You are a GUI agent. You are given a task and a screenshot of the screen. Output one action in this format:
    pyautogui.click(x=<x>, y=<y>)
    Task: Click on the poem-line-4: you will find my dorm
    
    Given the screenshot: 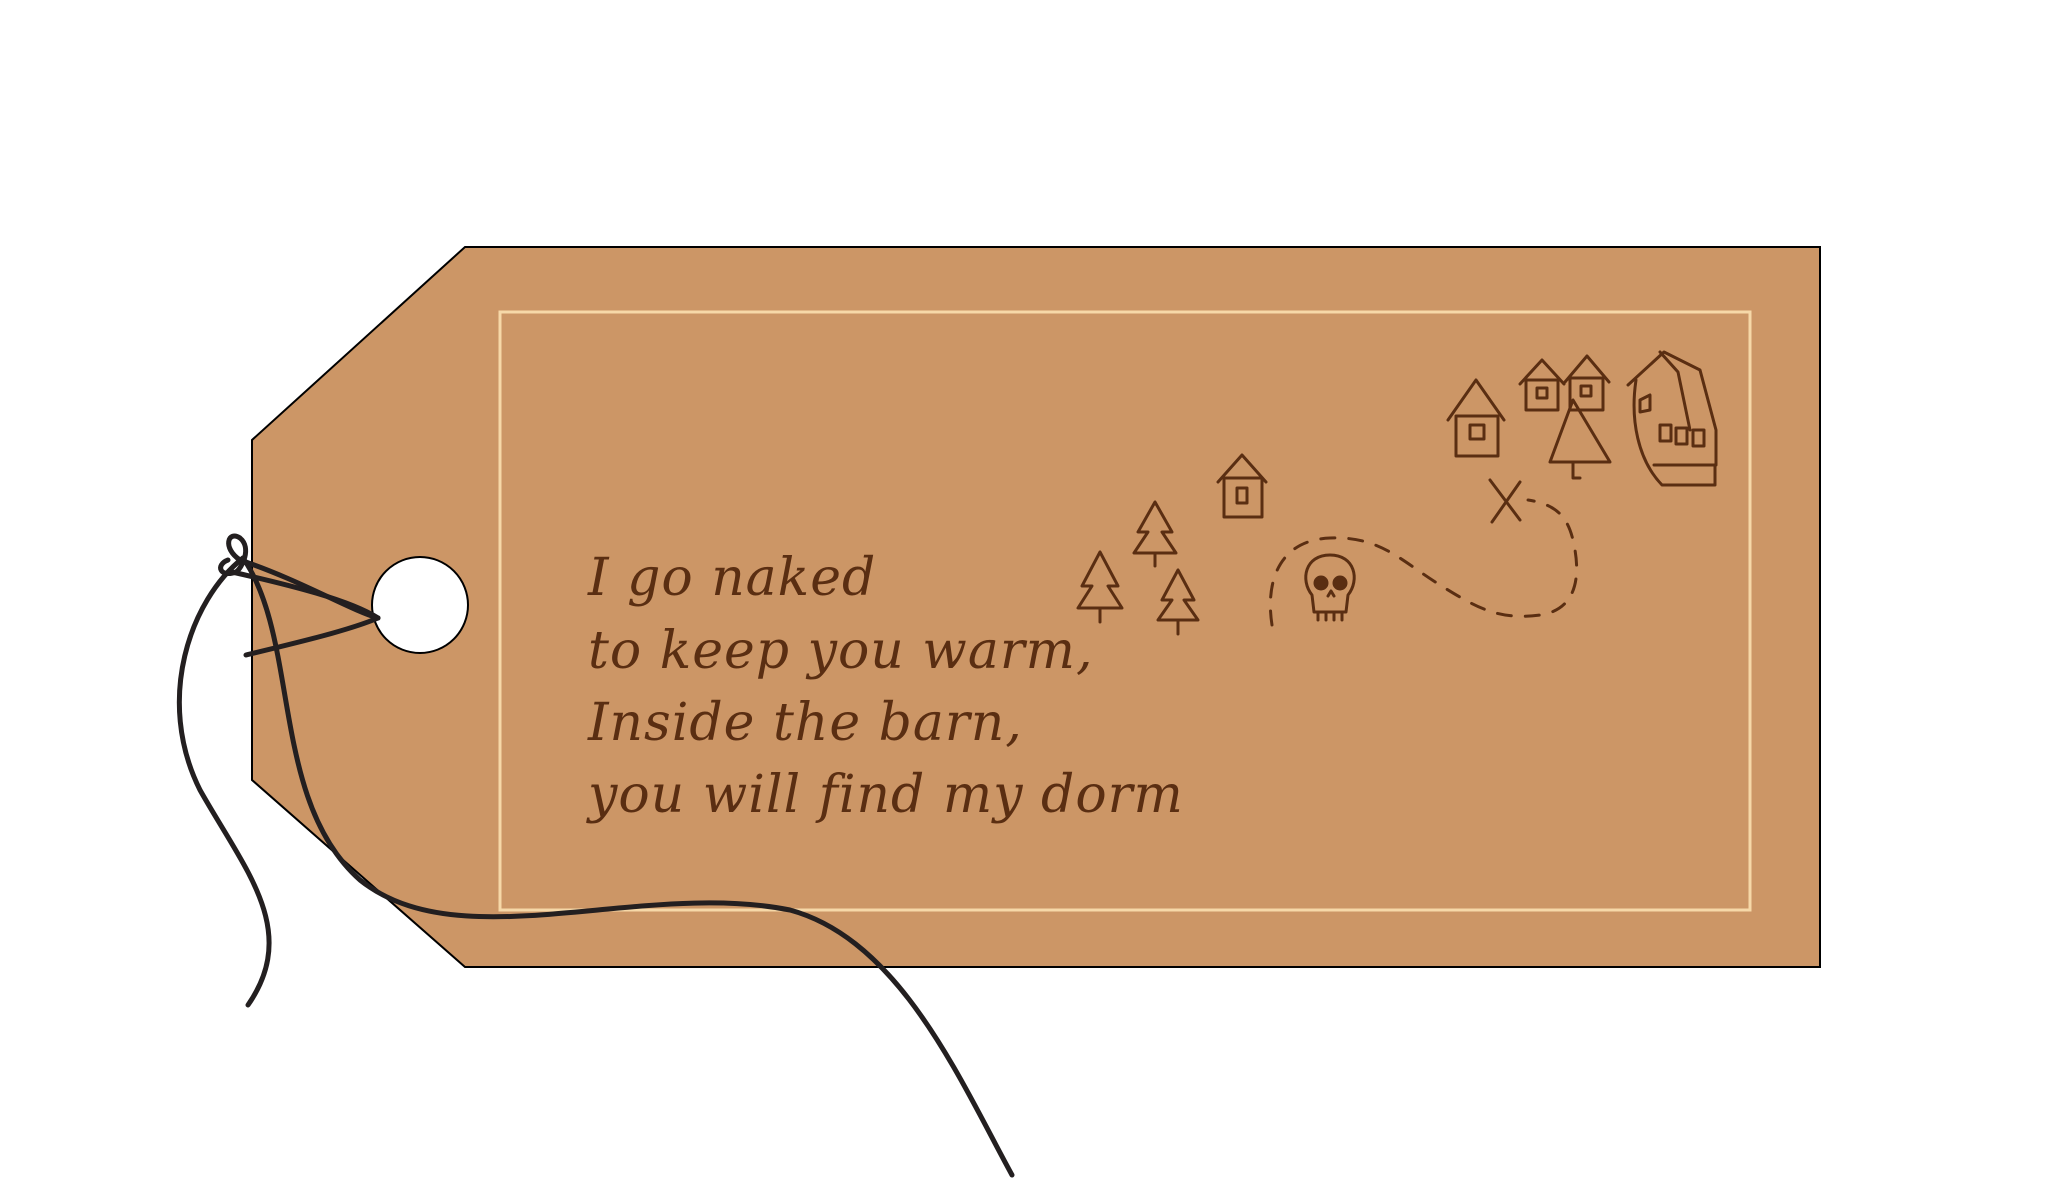 What is the action you would take?
    pyautogui.click(x=885, y=795)
    